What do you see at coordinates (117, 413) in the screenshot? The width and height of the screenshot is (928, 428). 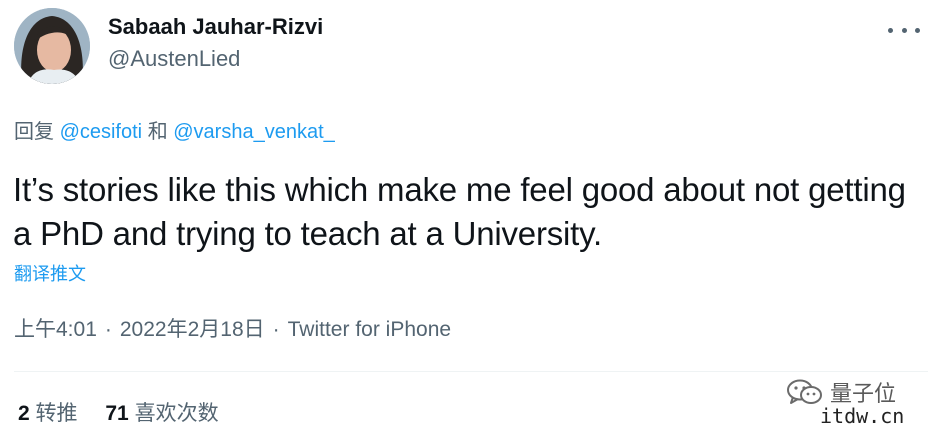 I see `likes-count: 71` at bounding box center [117, 413].